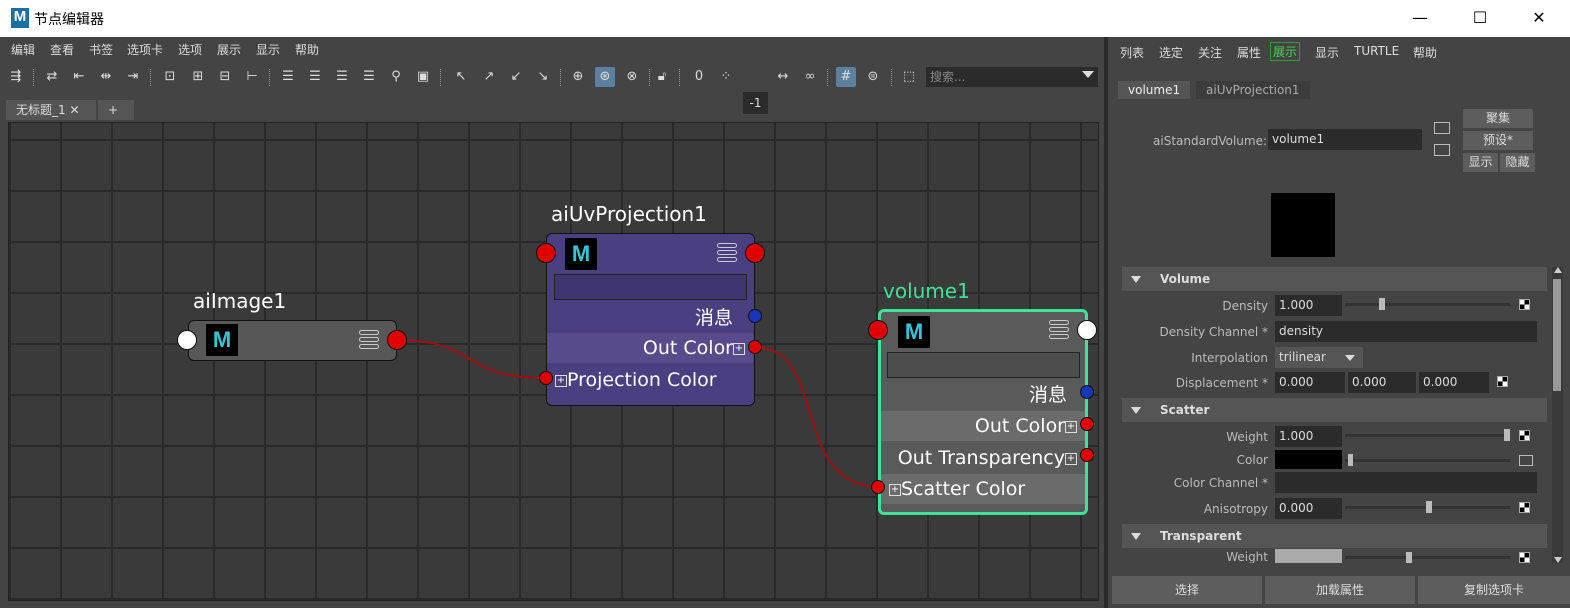  I want to click on ae-scrollbar, so click(1557, 415).